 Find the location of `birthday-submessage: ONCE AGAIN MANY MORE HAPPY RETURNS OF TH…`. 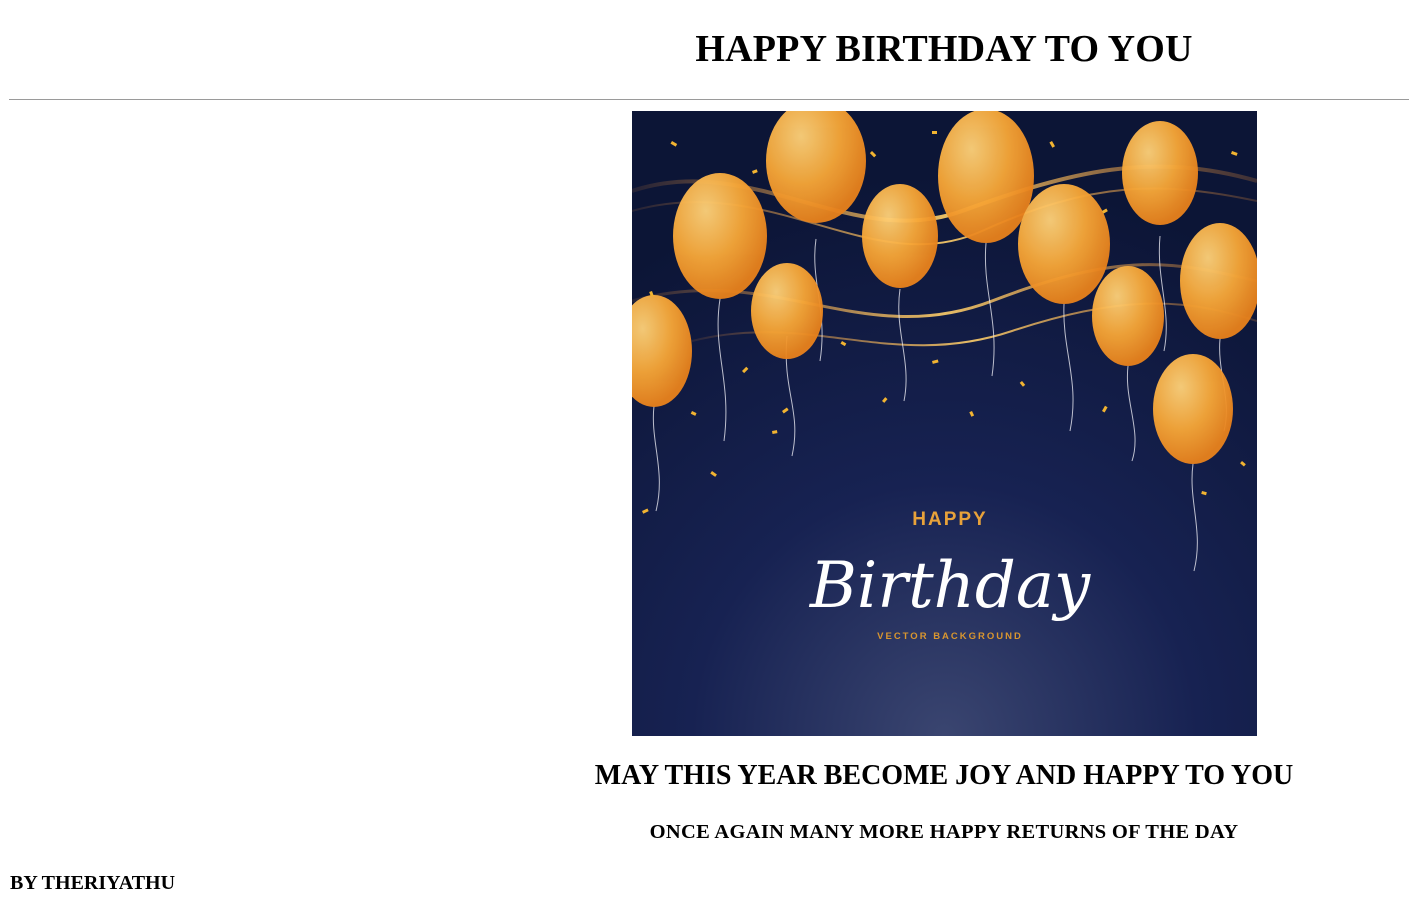

birthday-submessage: ONCE AGAIN MANY MORE HAPPY RETURNS OF TH… is located at coordinates (944, 832).